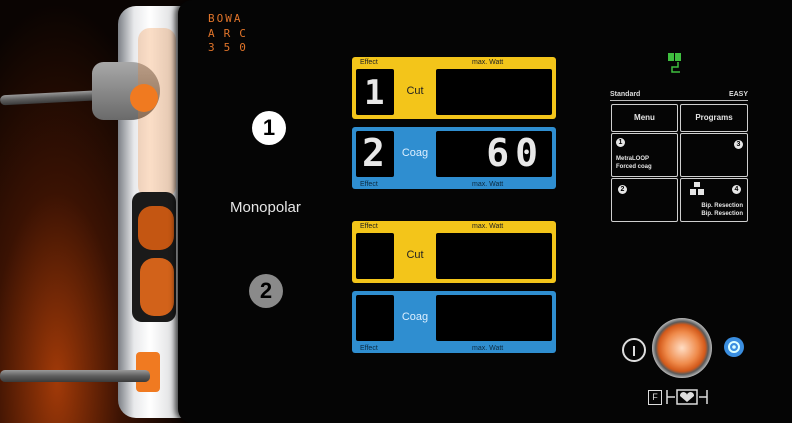 The width and height of the screenshot is (792, 423). I want to click on ch2-cut-effect-label: Effect, so click(369, 226).